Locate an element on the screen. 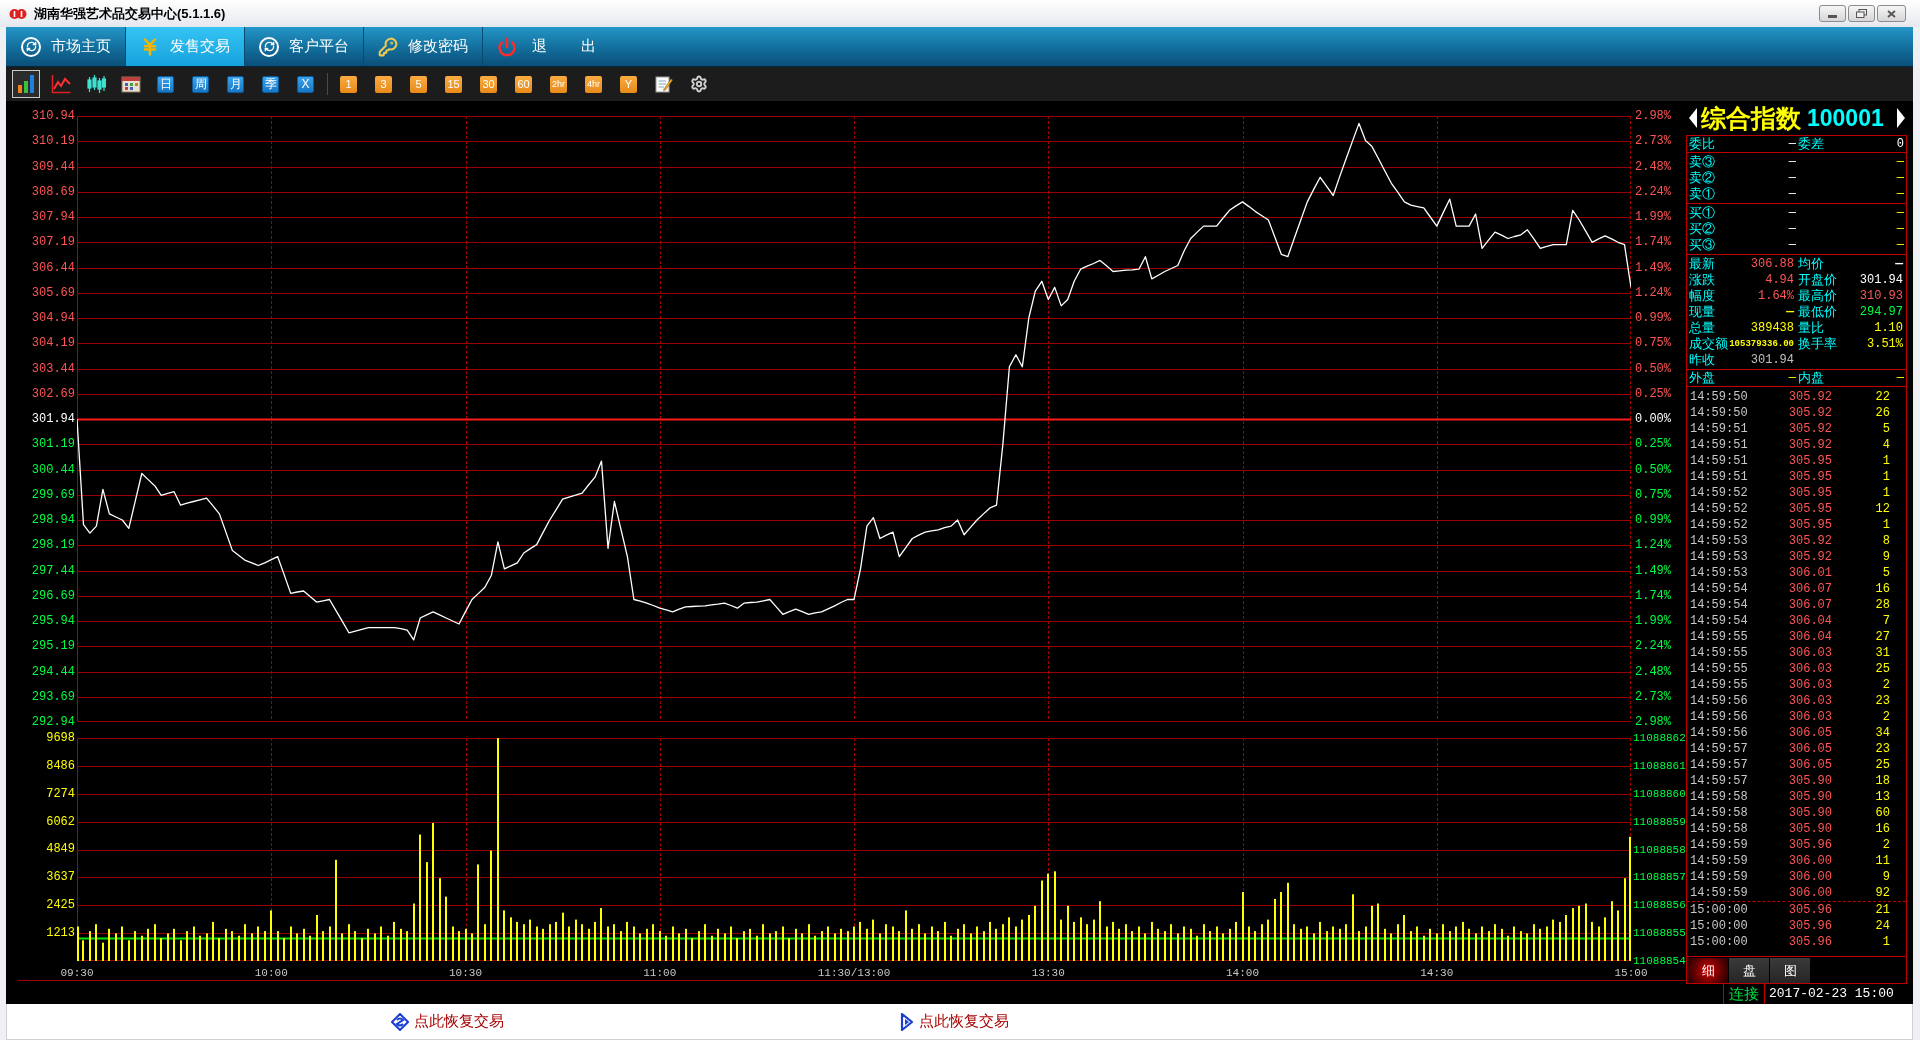  restore-button is located at coordinates (1861, 13).